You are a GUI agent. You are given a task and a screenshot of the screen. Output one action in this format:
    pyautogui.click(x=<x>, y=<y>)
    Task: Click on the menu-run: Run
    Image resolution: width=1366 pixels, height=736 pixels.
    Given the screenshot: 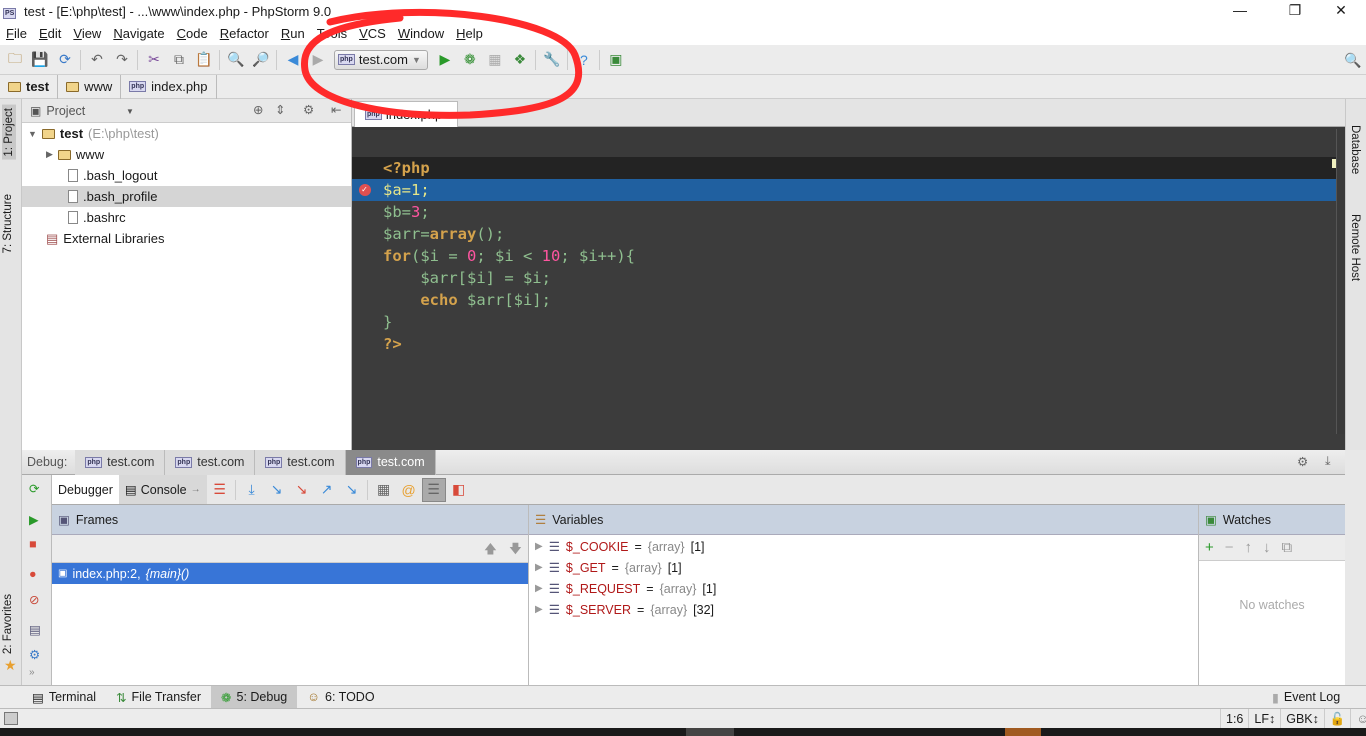 What is the action you would take?
    pyautogui.click(x=293, y=34)
    